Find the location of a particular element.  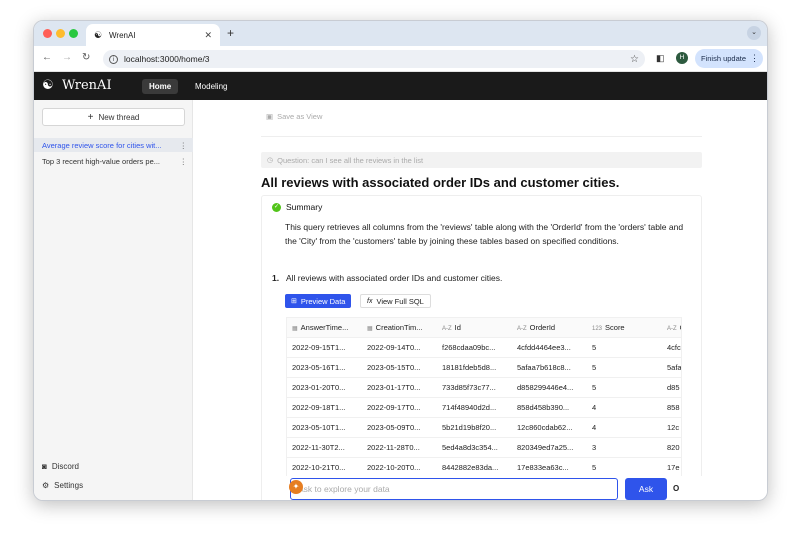

window-maximize-dot is located at coordinates (73, 33).